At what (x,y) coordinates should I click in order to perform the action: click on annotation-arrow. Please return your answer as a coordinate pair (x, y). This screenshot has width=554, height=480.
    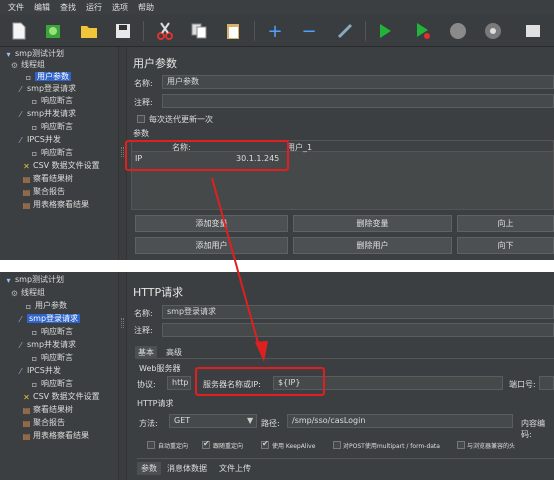
    Looking at the image, I should click on (239, 269).